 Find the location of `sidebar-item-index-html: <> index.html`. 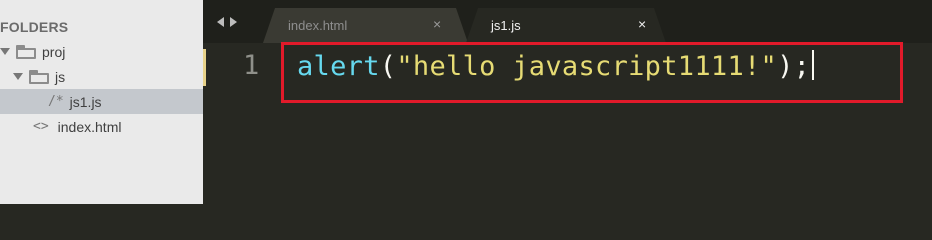

sidebar-item-index-html: <> index.html is located at coordinates (101, 126).